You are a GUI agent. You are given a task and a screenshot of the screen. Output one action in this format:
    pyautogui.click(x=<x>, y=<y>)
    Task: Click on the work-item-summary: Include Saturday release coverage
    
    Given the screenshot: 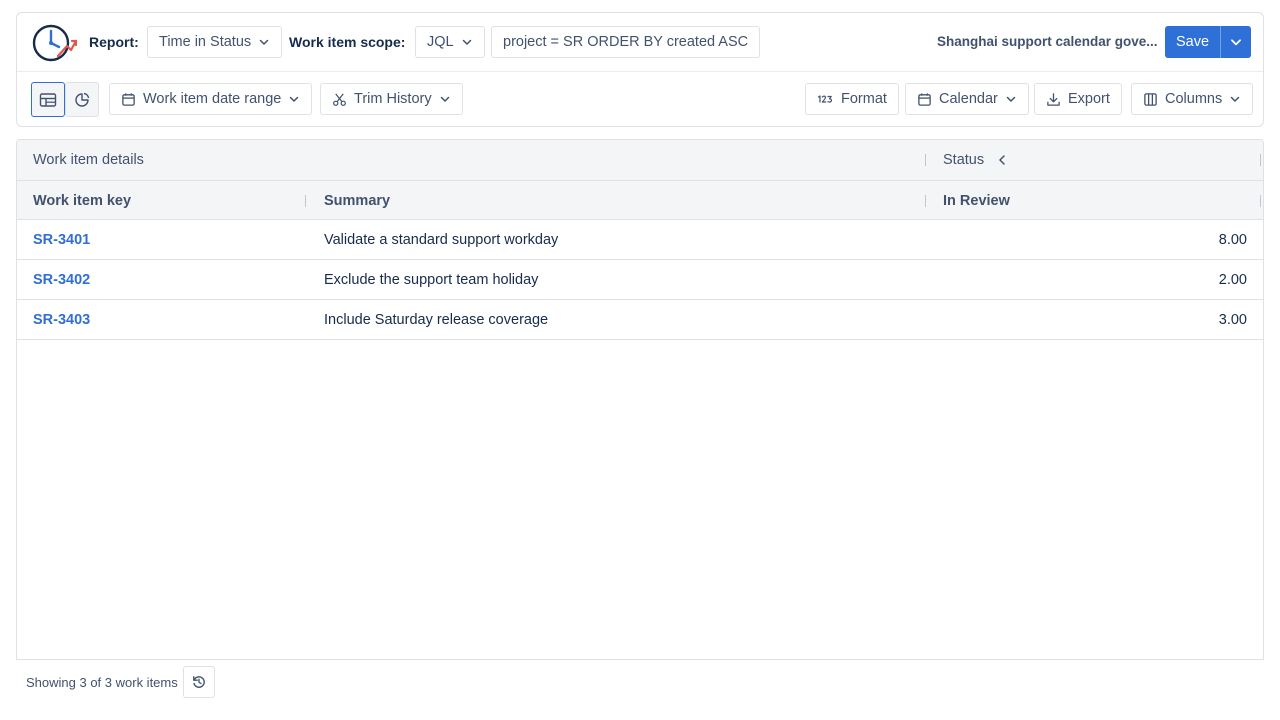 What is the action you would take?
    pyautogui.click(x=436, y=320)
    